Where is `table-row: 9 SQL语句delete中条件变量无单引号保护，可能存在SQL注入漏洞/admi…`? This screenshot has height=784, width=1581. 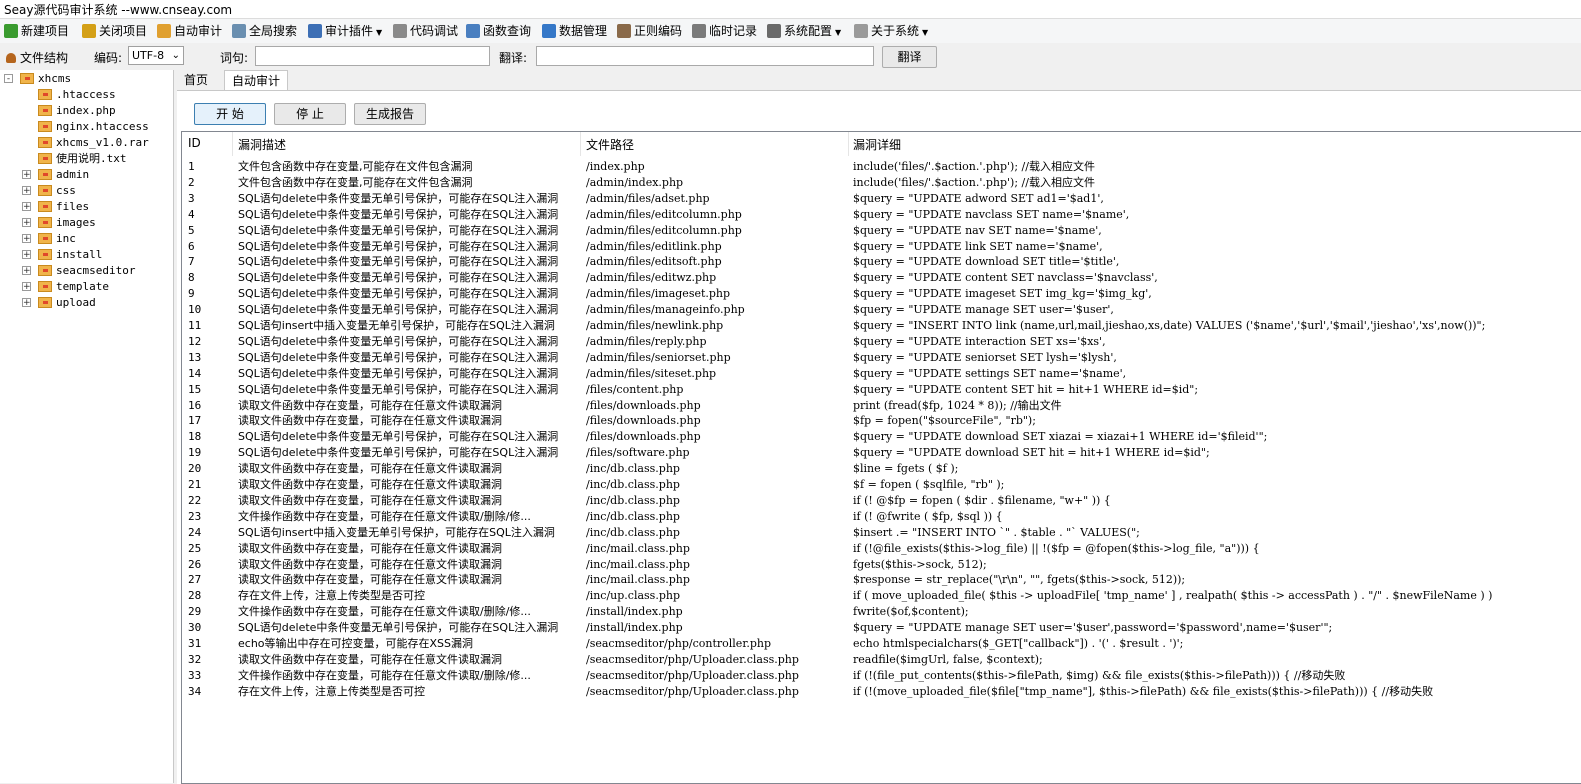
table-row: 9 SQL语句delete中条件变量无单引号保护，可能存在SQL注入漏洞/admi… is located at coordinates (881, 293).